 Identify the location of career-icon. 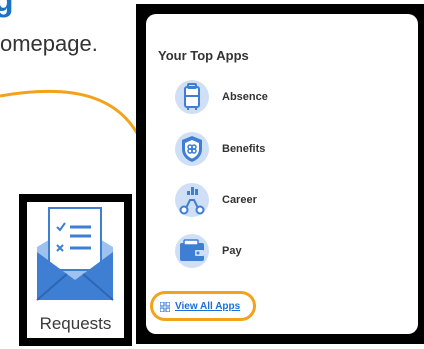
(192, 200).